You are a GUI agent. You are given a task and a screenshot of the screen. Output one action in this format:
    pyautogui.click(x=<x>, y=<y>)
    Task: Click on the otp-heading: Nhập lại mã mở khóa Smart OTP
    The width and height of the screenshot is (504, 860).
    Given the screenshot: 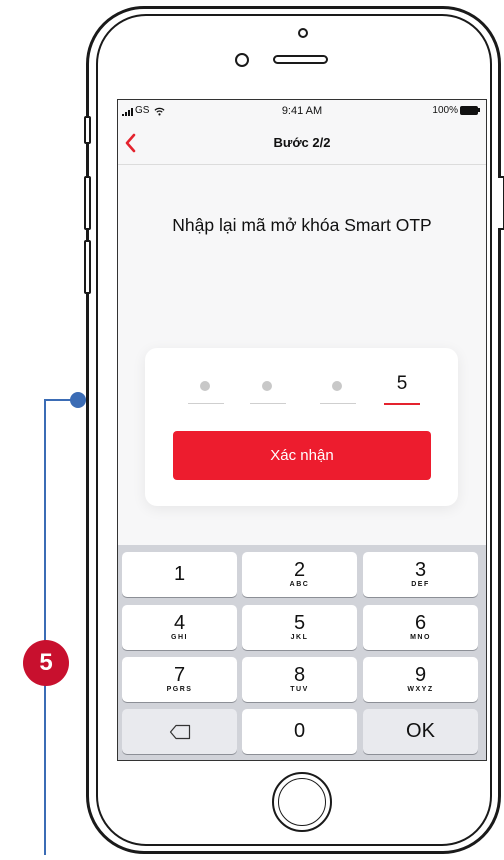 What is the action you would take?
    pyautogui.click(x=302, y=225)
    